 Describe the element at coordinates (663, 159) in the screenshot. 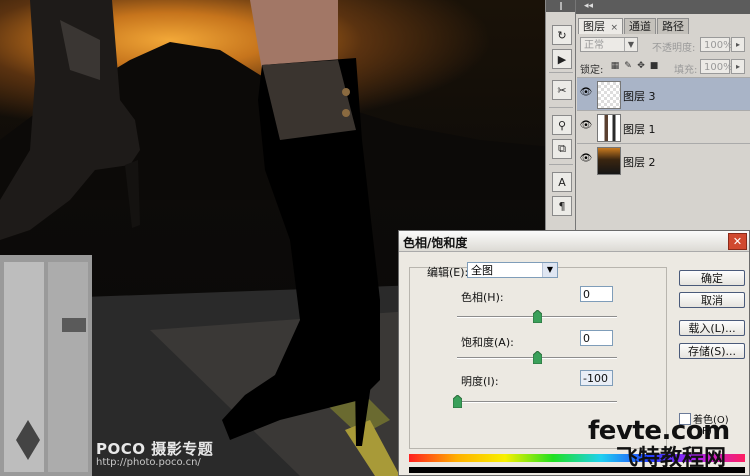

I see `layer-row-2: 👁 图层 2` at that location.